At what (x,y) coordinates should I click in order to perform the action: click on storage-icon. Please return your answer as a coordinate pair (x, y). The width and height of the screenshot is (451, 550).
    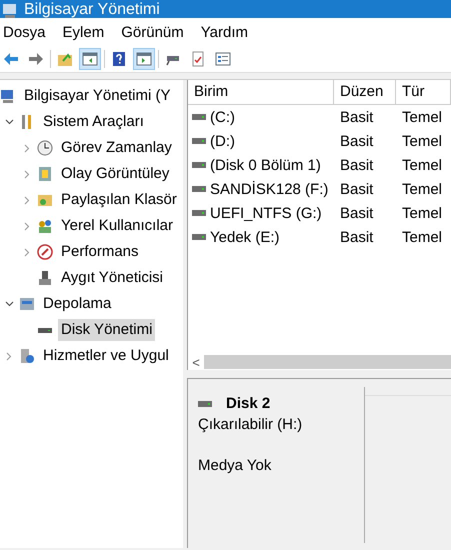
    Looking at the image, I should click on (27, 304).